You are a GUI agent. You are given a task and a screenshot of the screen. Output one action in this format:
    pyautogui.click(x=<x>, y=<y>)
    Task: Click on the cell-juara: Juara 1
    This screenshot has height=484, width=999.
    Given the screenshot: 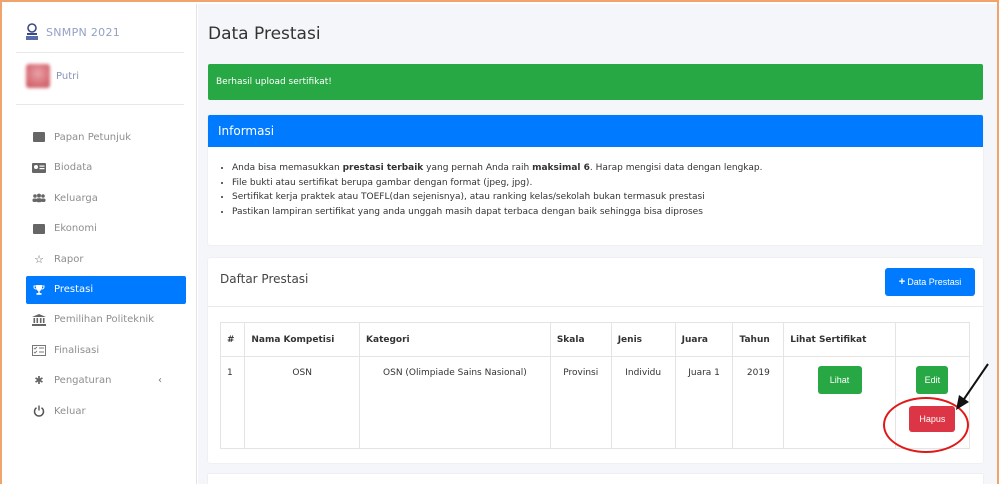 What is the action you would take?
    pyautogui.click(x=704, y=402)
    